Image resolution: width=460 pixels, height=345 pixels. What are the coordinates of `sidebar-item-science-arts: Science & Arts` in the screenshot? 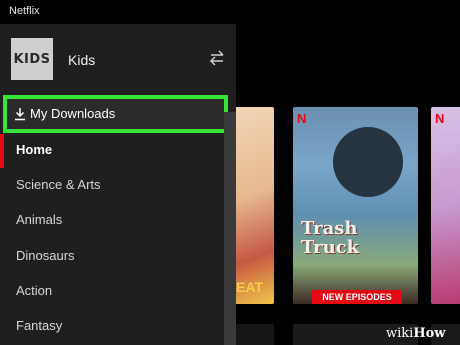 It's located at (112, 186).